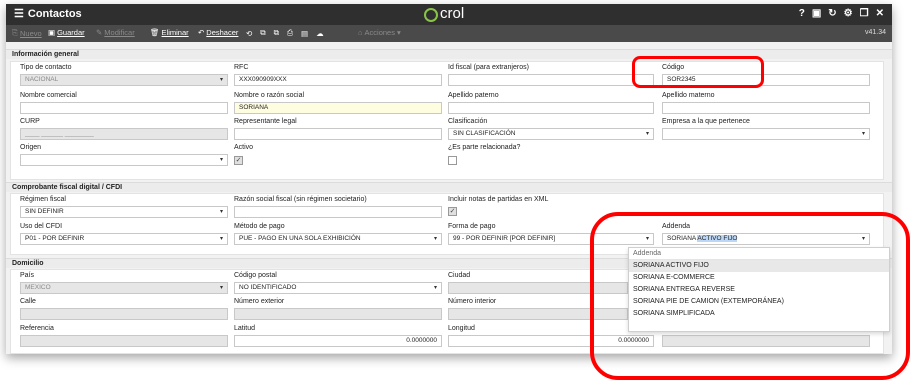  Describe the element at coordinates (30, 121) in the screenshot. I see `curp-label: CURP` at that location.